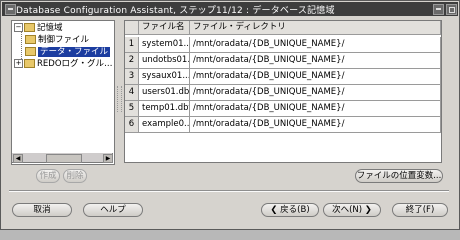 The height and width of the screenshot is (240, 460). What do you see at coordinates (108, 158) in the screenshot?
I see `scroll-right-icon: ▶` at bounding box center [108, 158].